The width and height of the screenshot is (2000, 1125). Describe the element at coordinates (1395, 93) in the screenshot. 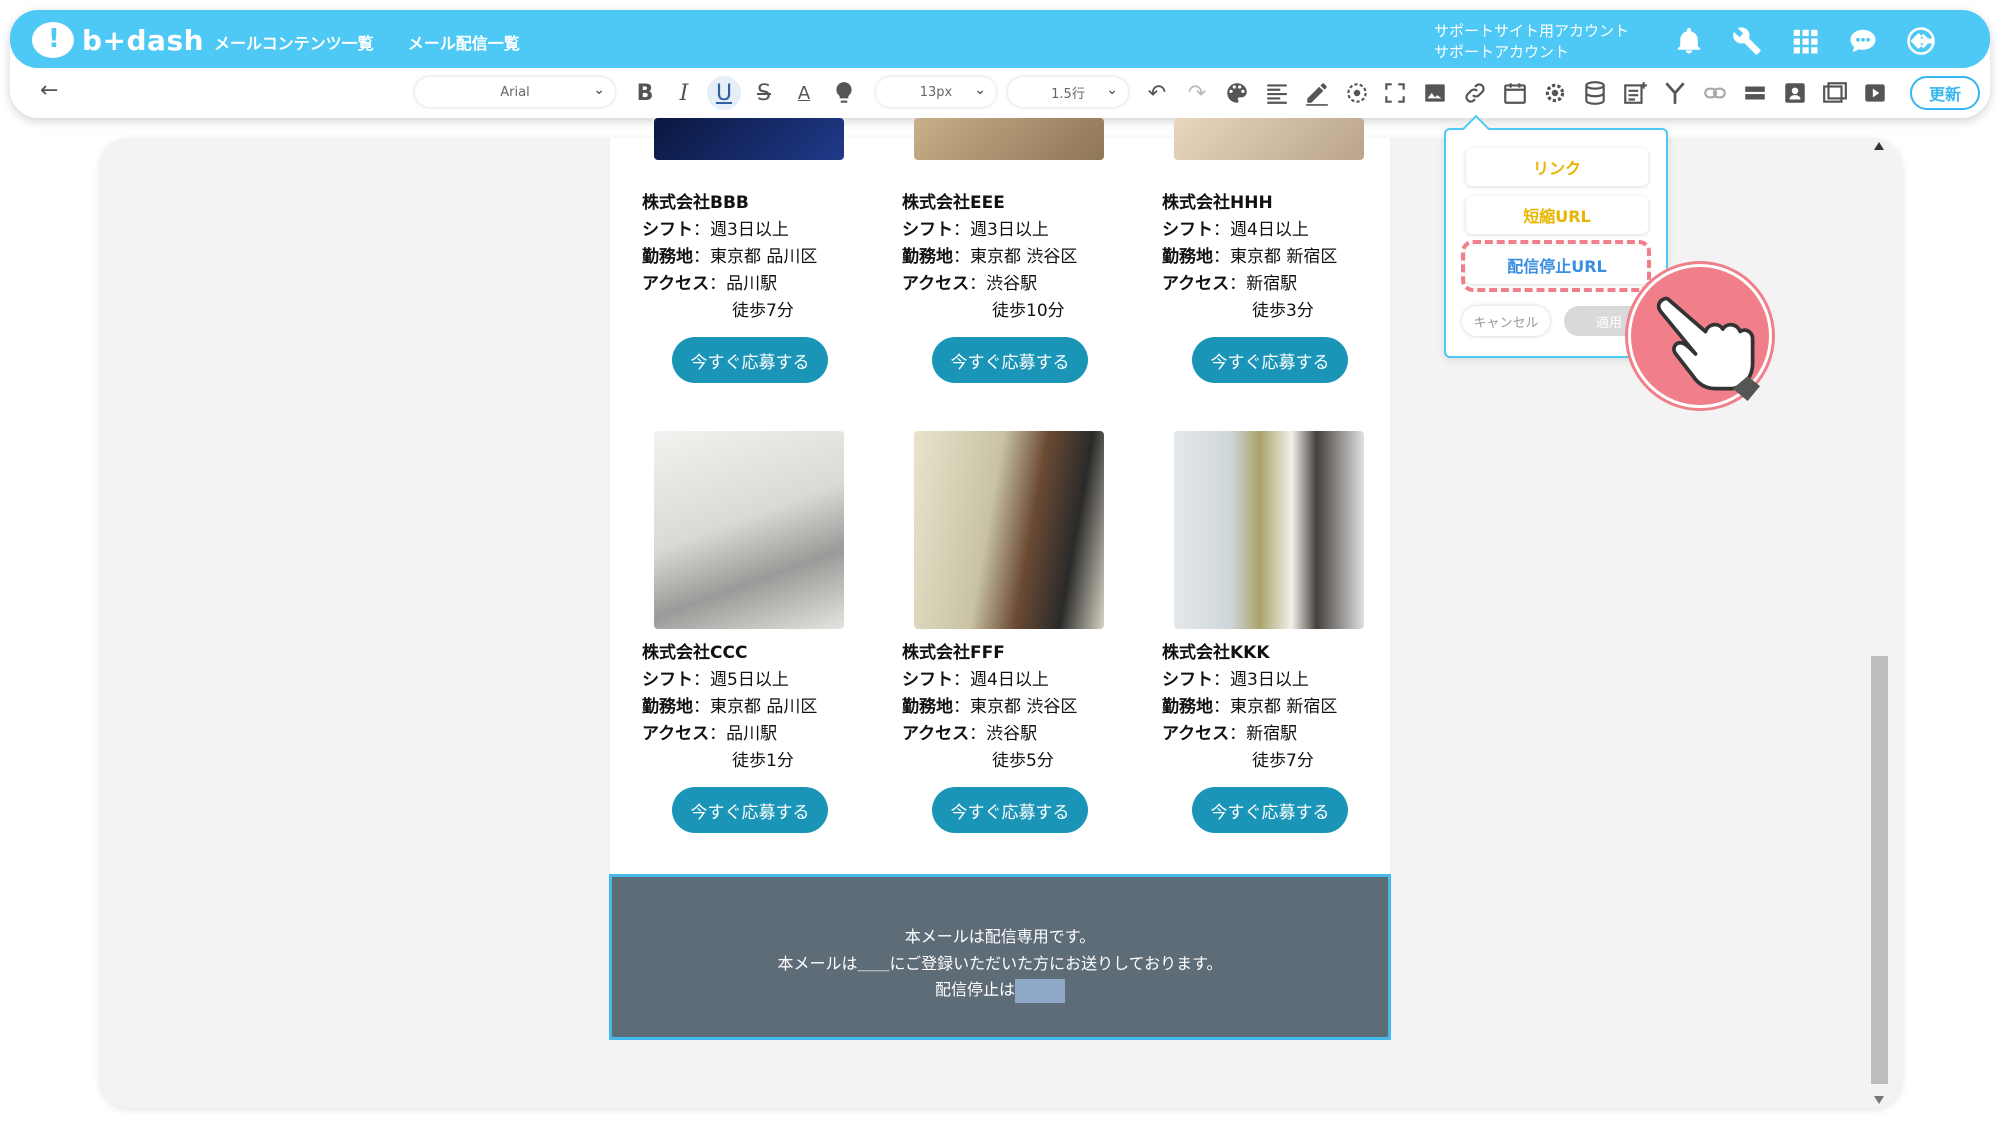

I see `fullscreen-icon` at that location.